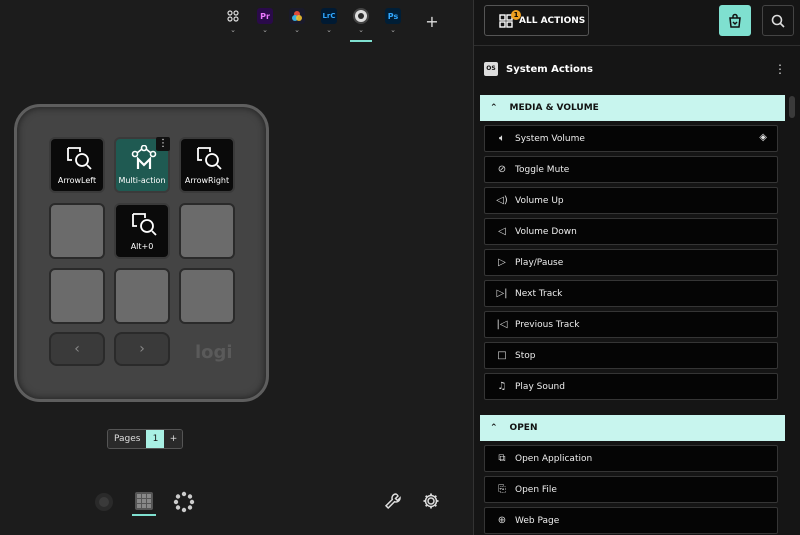 Image resolution: width=800 pixels, height=535 pixels. I want to click on group-header: ⌃ OPEN, so click(632, 428).